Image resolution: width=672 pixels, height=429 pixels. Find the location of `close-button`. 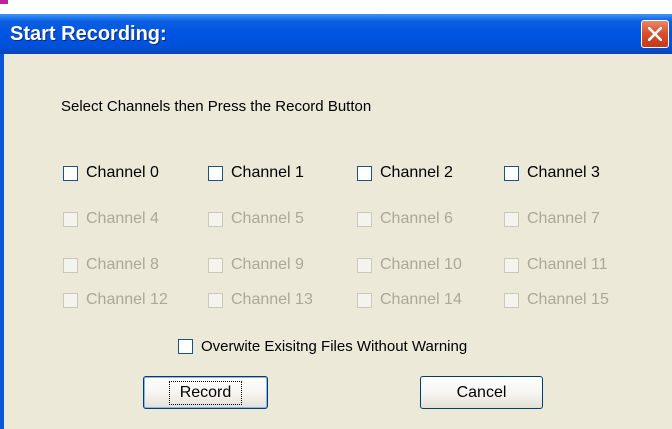

close-button is located at coordinates (655, 34).